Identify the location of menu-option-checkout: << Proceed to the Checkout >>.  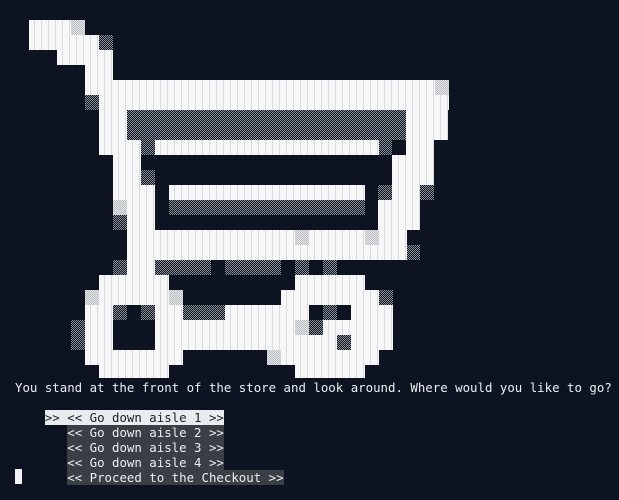
(149, 470).